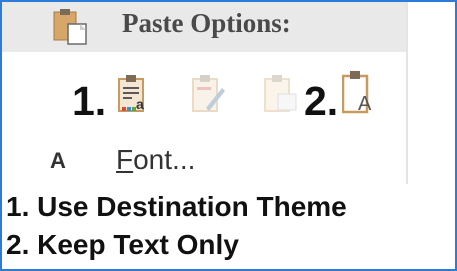 The width and height of the screenshot is (457, 271). What do you see at coordinates (206, 23) in the screenshot?
I see `paste-options-label: Paste Options:` at bounding box center [206, 23].